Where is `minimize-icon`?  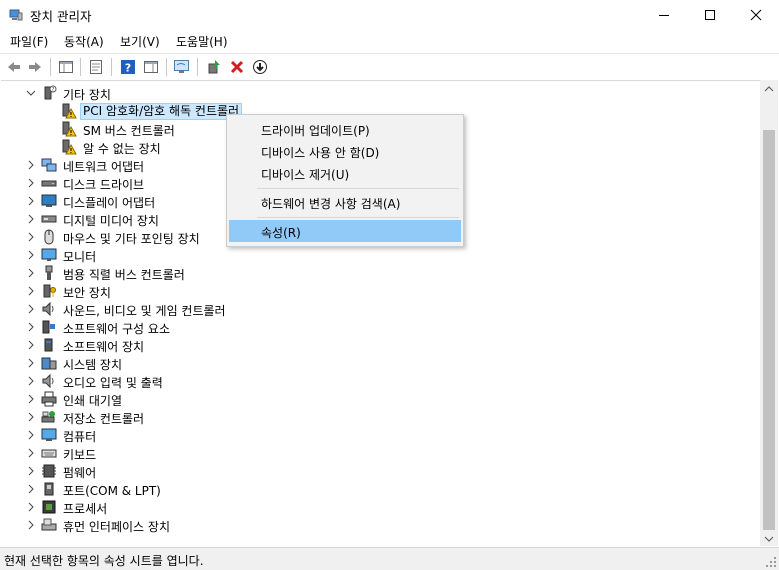
minimize-icon is located at coordinates (664, 15).